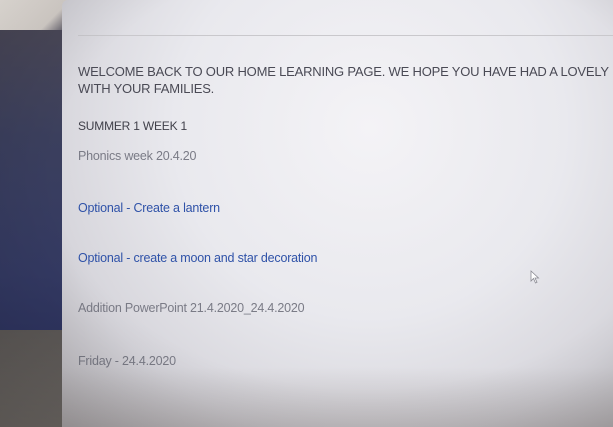  I want to click on glare, so click(35, 15).